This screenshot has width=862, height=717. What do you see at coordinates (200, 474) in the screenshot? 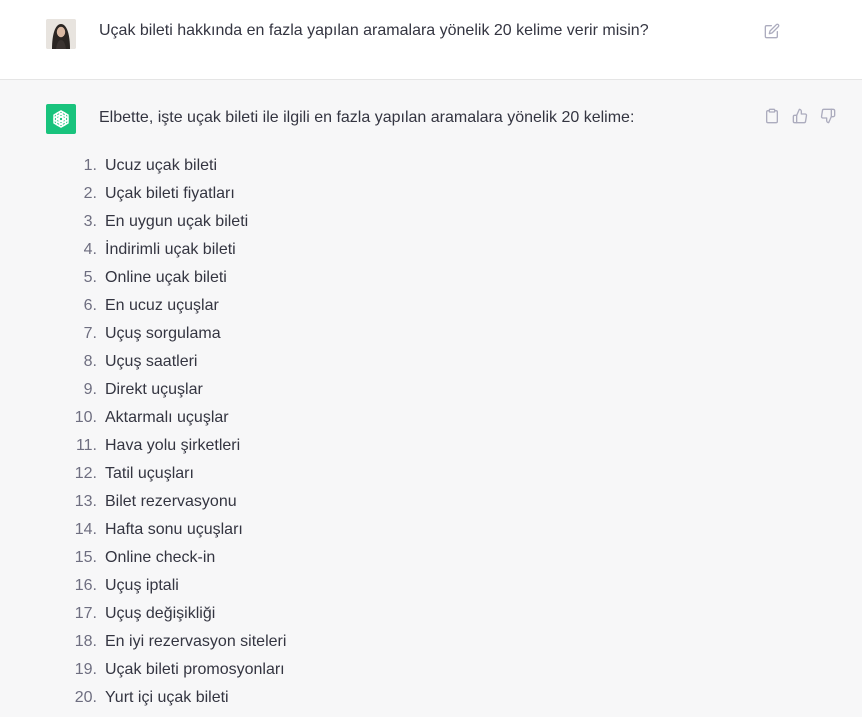
I see `list-item: 12. Tatil uçuşları` at bounding box center [200, 474].